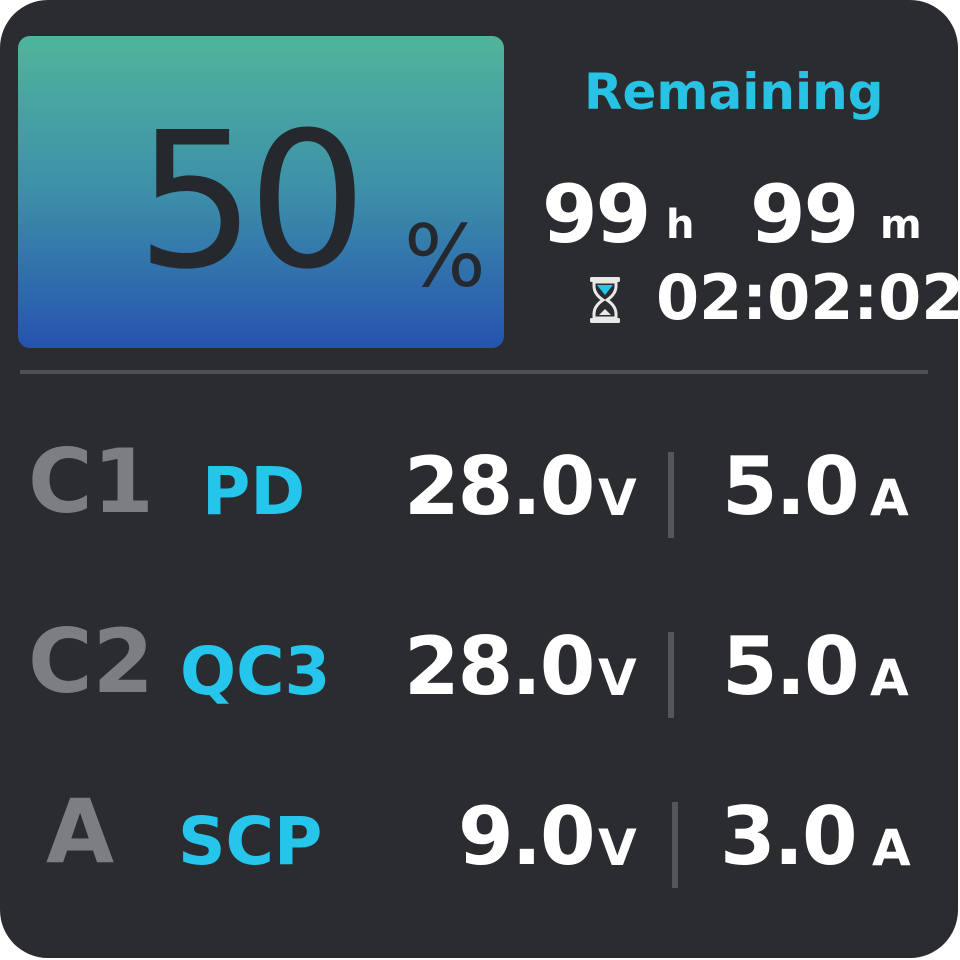  I want to click on port-row-c1: C1 PD 28.0 V 5.0 A, so click(479, 492).